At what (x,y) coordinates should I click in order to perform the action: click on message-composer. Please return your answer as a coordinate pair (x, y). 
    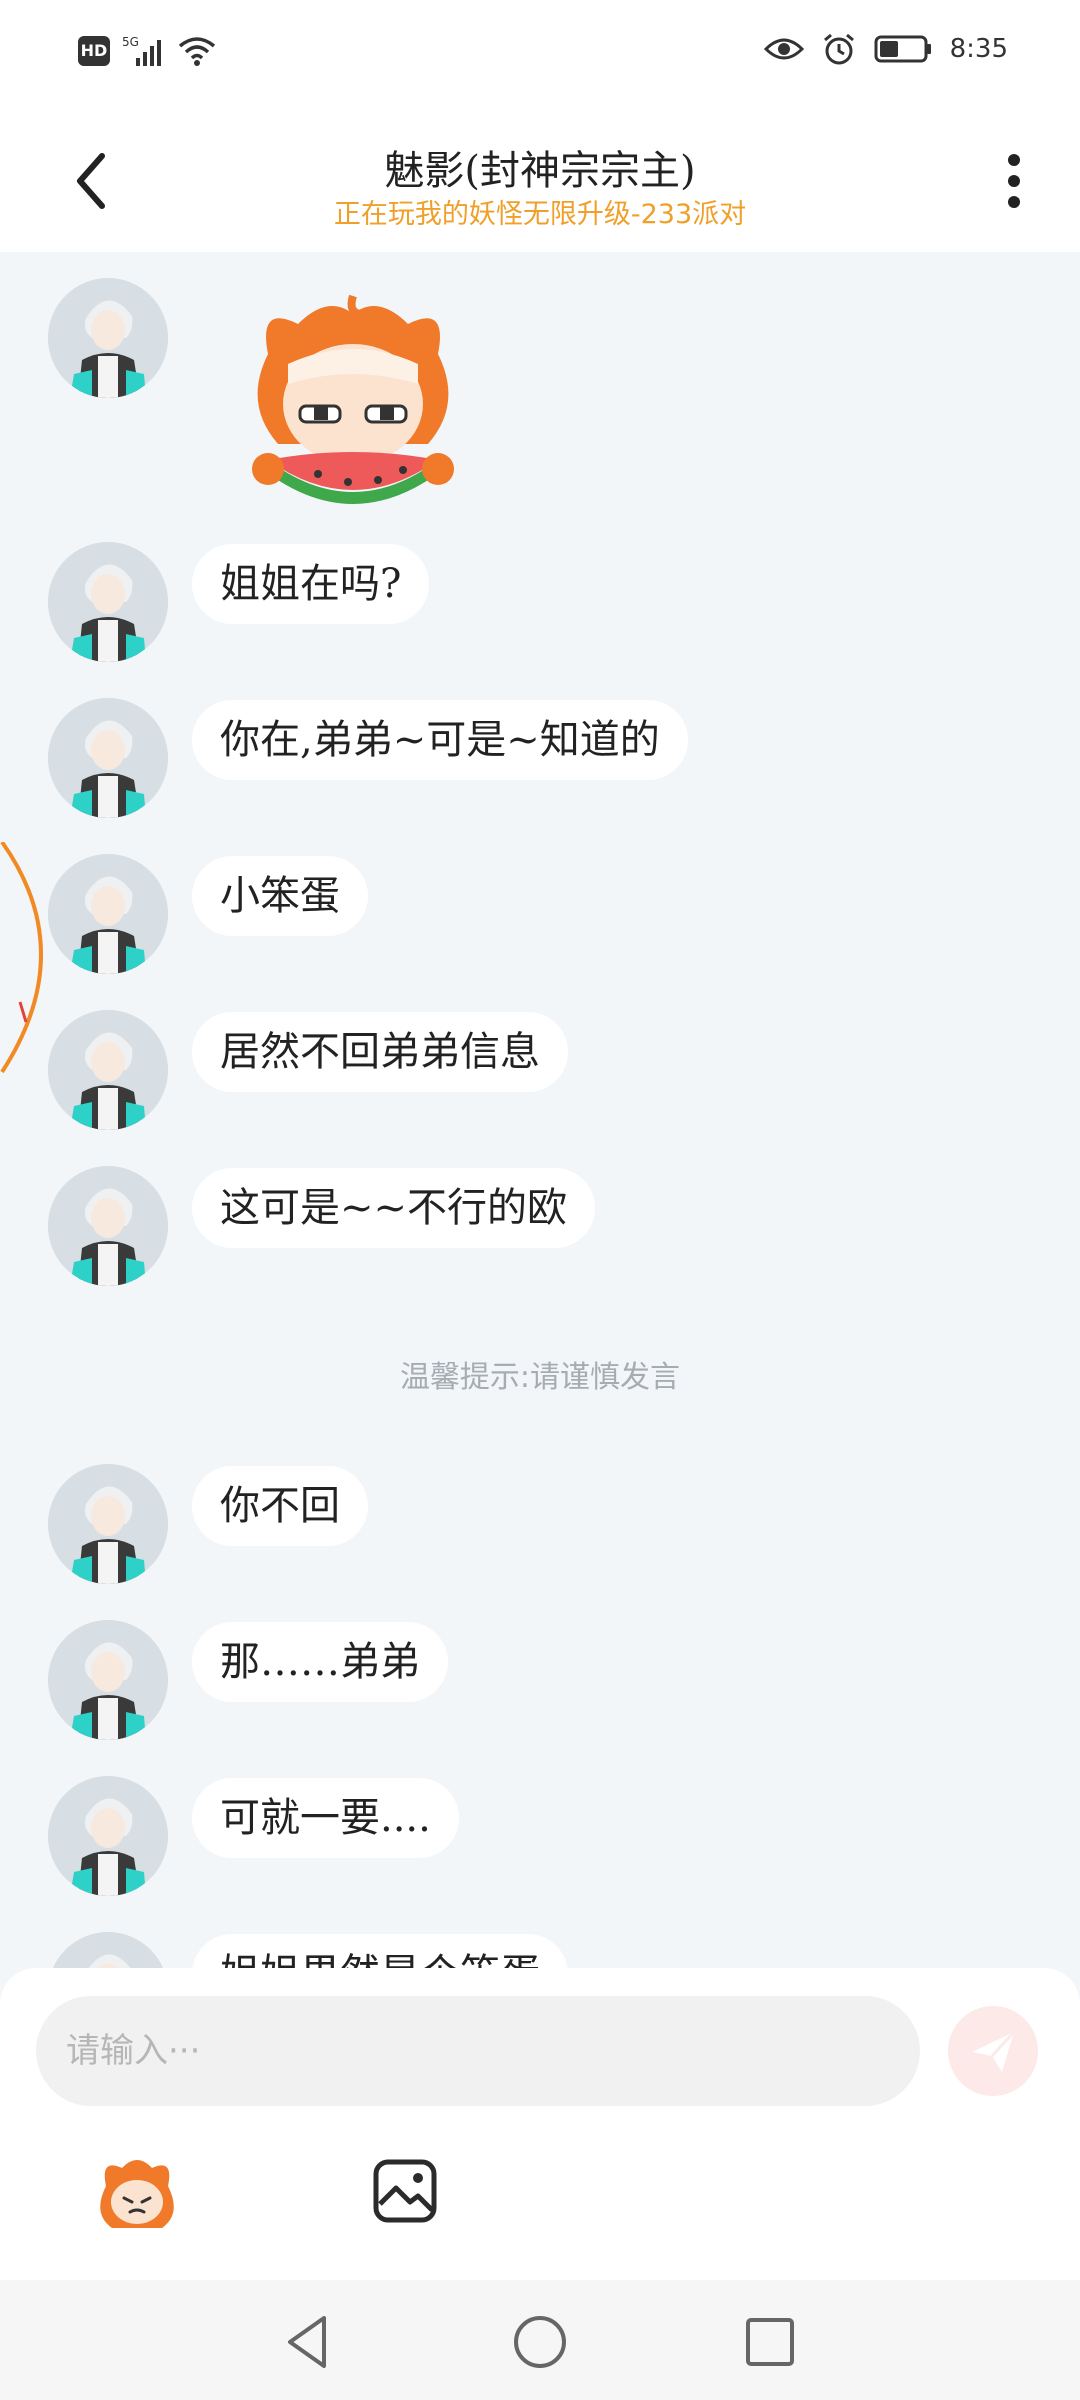
    Looking at the image, I should click on (540, 2124).